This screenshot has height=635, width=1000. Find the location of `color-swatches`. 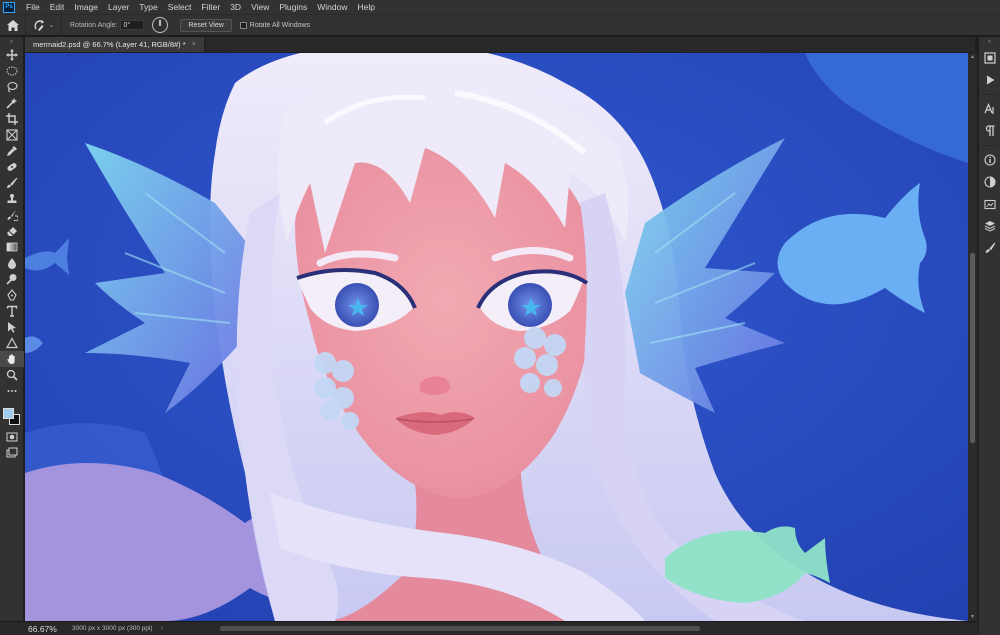

color-swatches is located at coordinates (11, 416).